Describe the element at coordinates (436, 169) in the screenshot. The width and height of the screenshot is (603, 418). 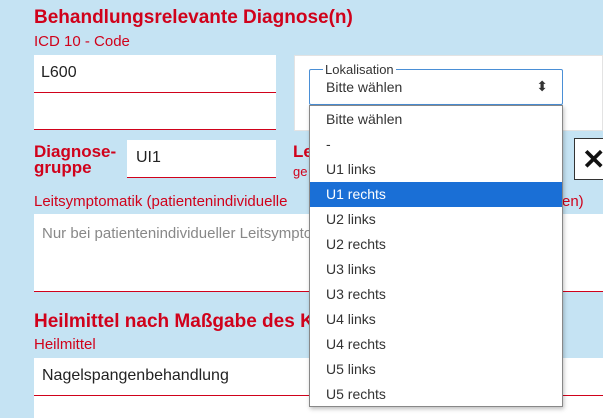
I see `lokalisation-option: U1 links` at that location.